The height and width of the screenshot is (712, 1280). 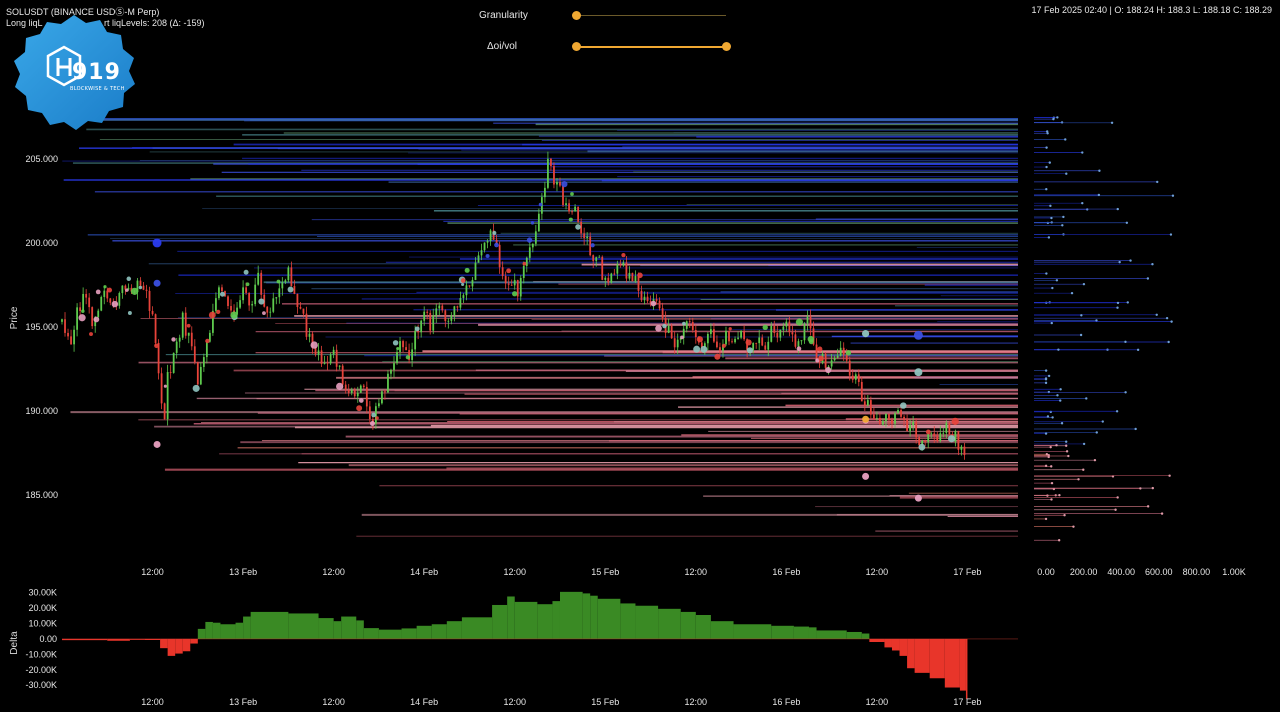 What do you see at coordinates (1046, 572) in the screenshot?
I see `histogram-x-tick-label: 0.00` at bounding box center [1046, 572].